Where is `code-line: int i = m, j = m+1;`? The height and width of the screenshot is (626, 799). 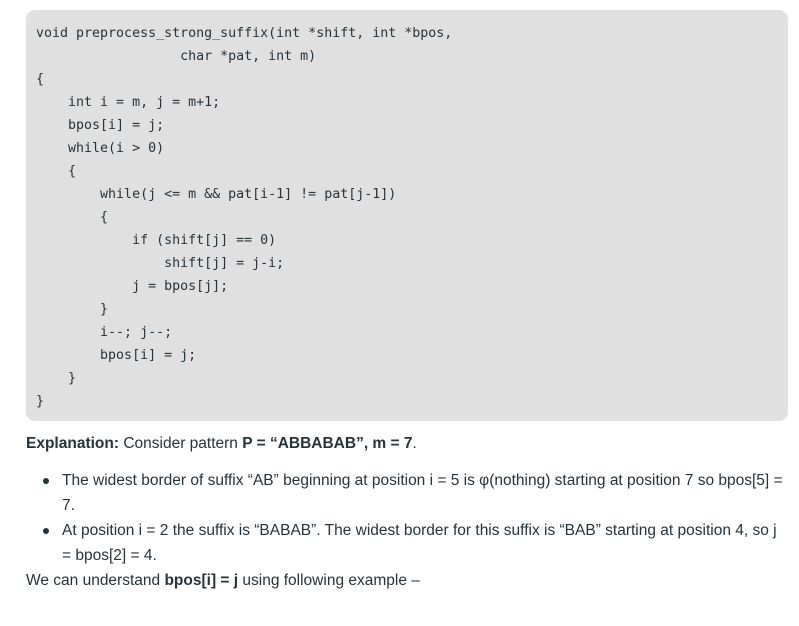 code-line: int i = m, j = m+1; is located at coordinates (128, 102).